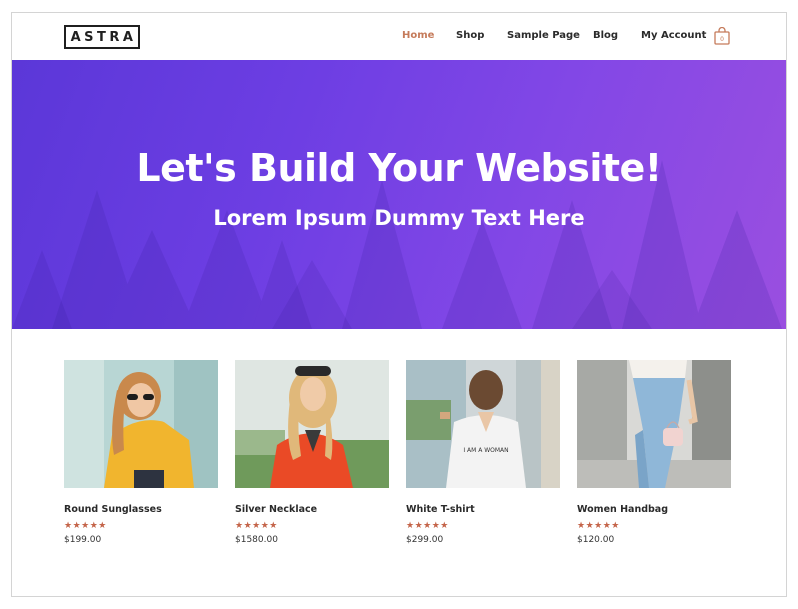 The image size is (798, 609). What do you see at coordinates (399, 218) in the screenshot?
I see `hero-subtitle: Lorem Ipsum Dummy Text Here` at bounding box center [399, 218].